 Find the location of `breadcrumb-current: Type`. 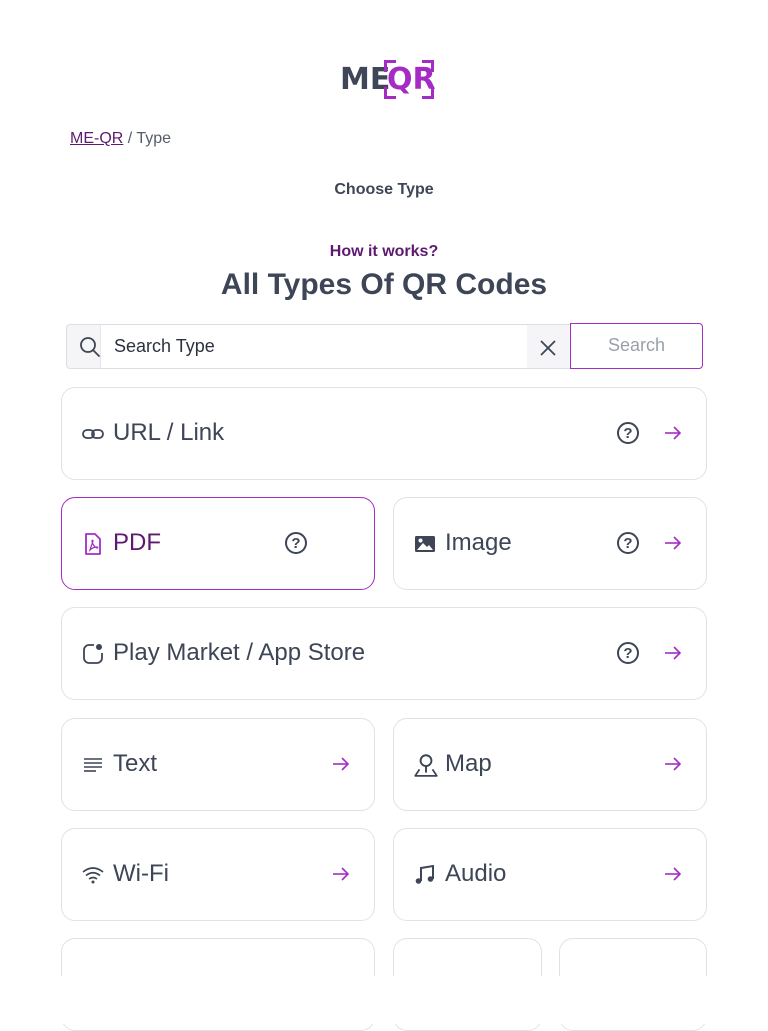

breadcrumb-current: Type is located at coordinates (154, 138).